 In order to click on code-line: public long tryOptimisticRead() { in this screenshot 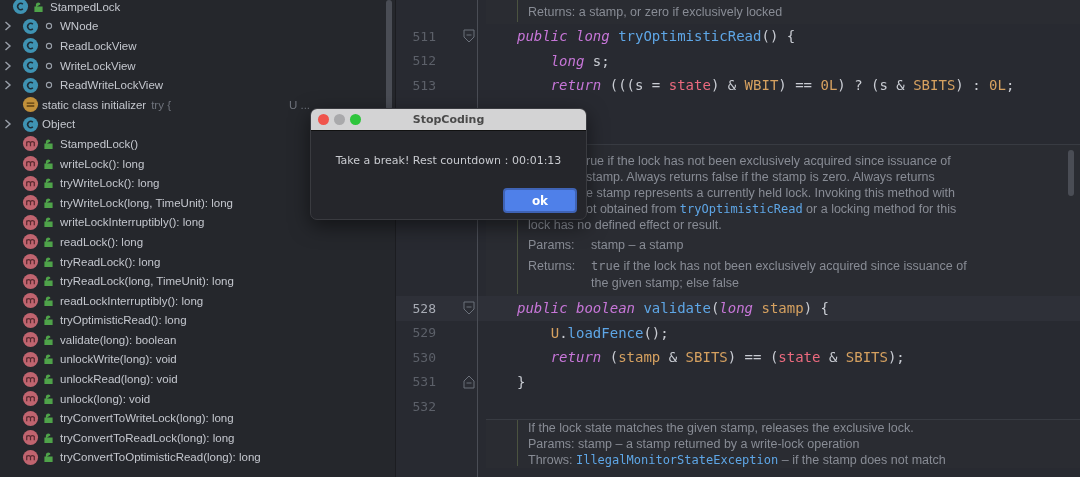, I will do `click(656, 36)`.